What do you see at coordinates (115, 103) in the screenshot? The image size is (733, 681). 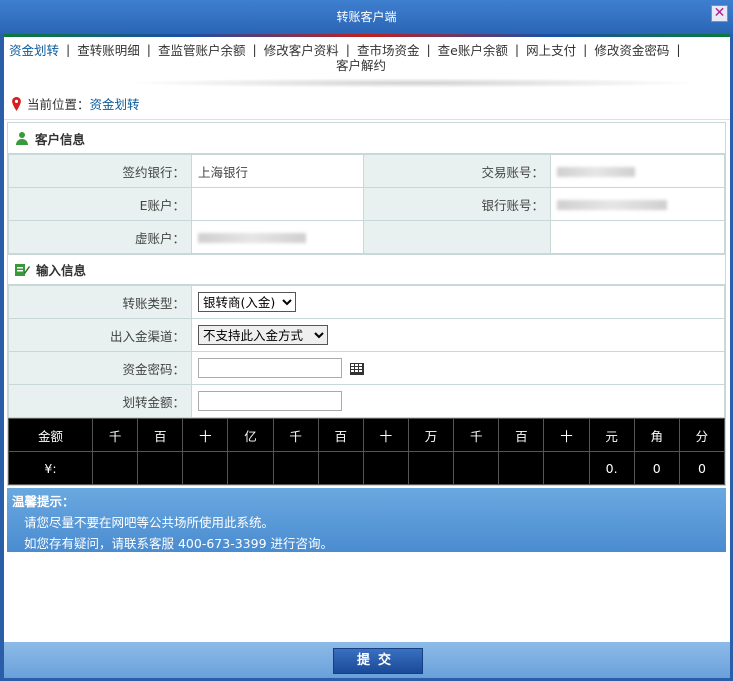 I see `location-link: 资金划转` at bounding box center [115, 103].